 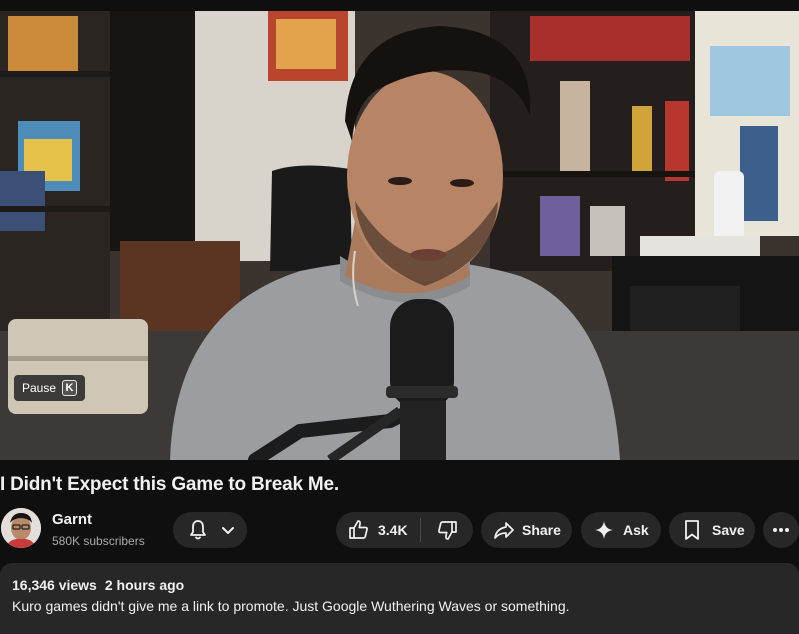 I want to click on save-label: Save, so click(x=728, y=530).